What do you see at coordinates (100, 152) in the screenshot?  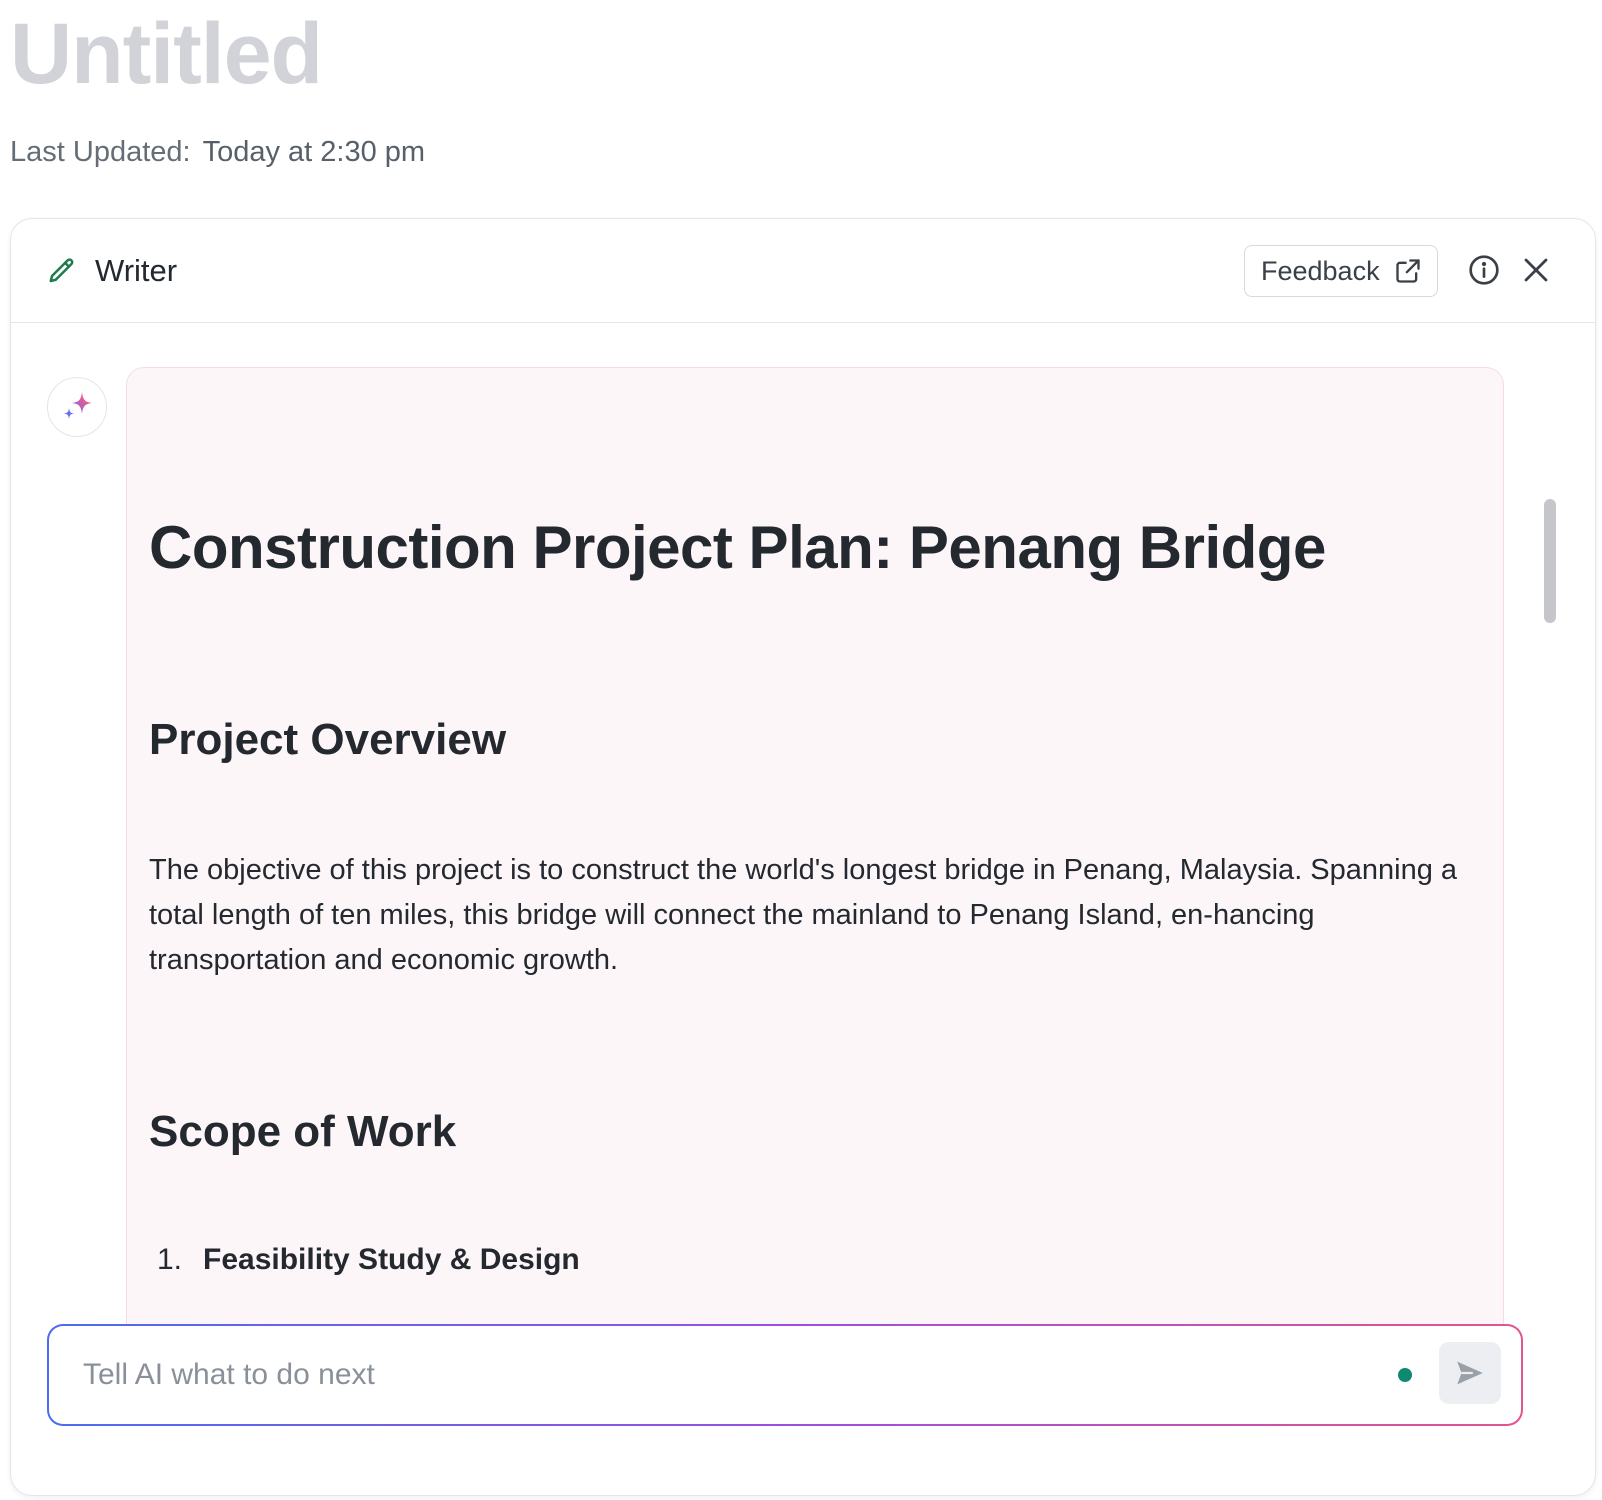 I see `last-updated-label: Last Updated:` at bounding box center [100, 152].